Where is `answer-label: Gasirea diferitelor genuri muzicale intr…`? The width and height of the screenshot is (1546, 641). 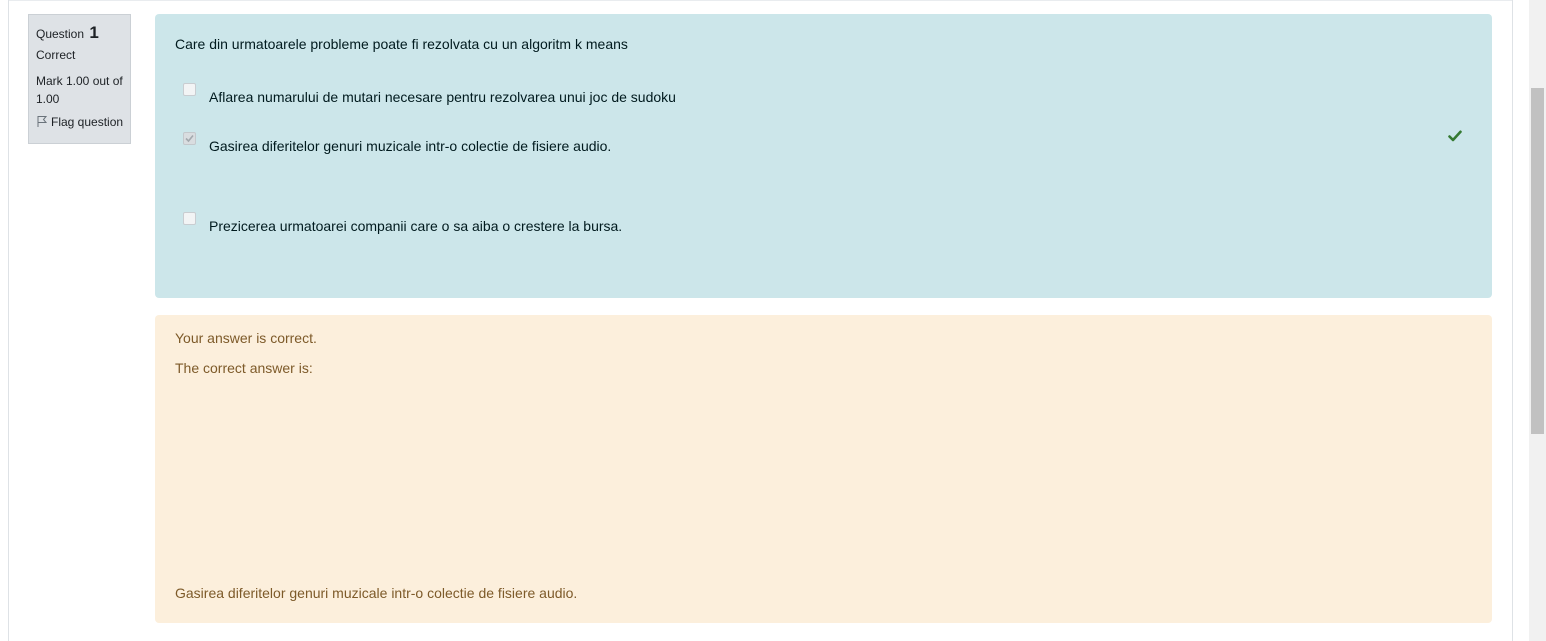
answer-label: Gasirea diferitelor genuri muzicale intr… is located at coordinates (410, 146).